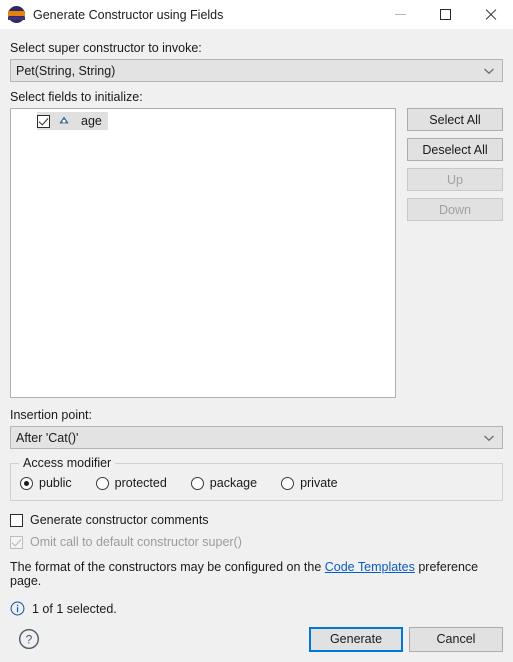  I want to click on super-constructor-label: Select super constructor to invoke:, so click(106, 48).